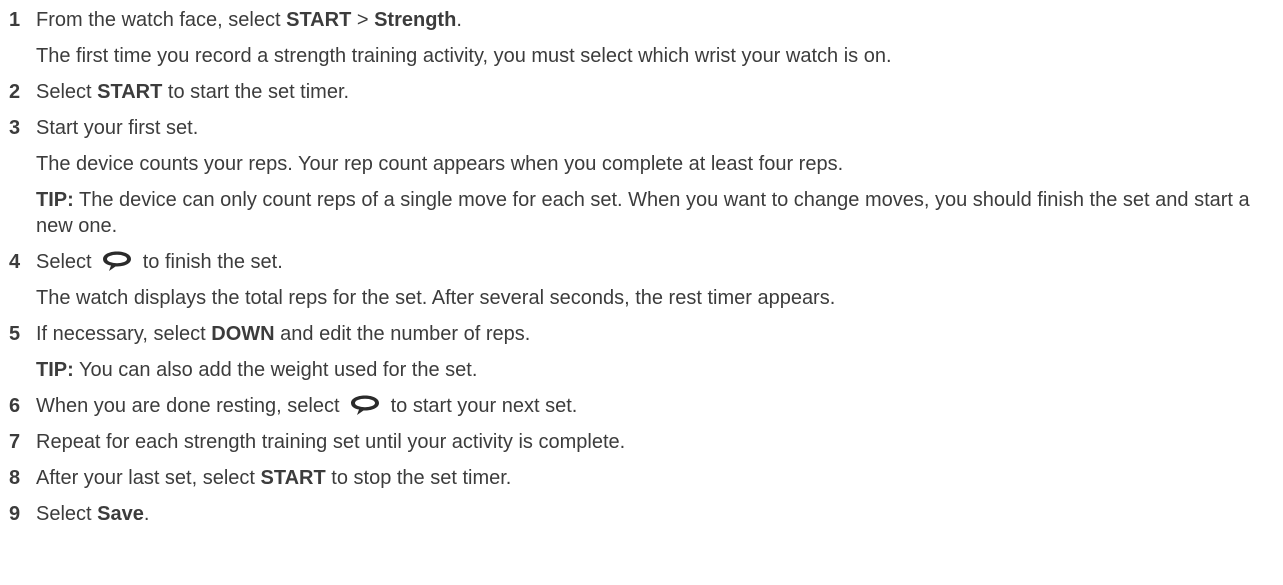 The height and width of the screenshot is (585, 1283). What do you see at coordinates (15, 514) in the screenshot?
I see `step-number: 9` at bounding box center [15, 514].